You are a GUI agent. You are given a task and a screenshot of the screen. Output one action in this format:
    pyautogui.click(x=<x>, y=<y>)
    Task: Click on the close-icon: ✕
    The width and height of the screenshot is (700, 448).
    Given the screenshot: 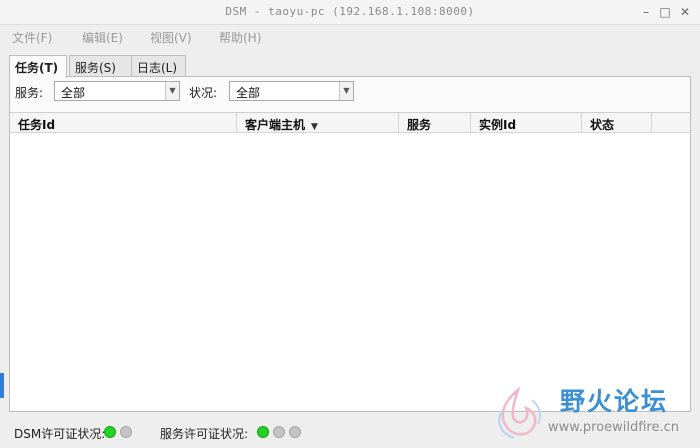 What is the action you would take?
    pyautogui.click(x=685, y=12)
    